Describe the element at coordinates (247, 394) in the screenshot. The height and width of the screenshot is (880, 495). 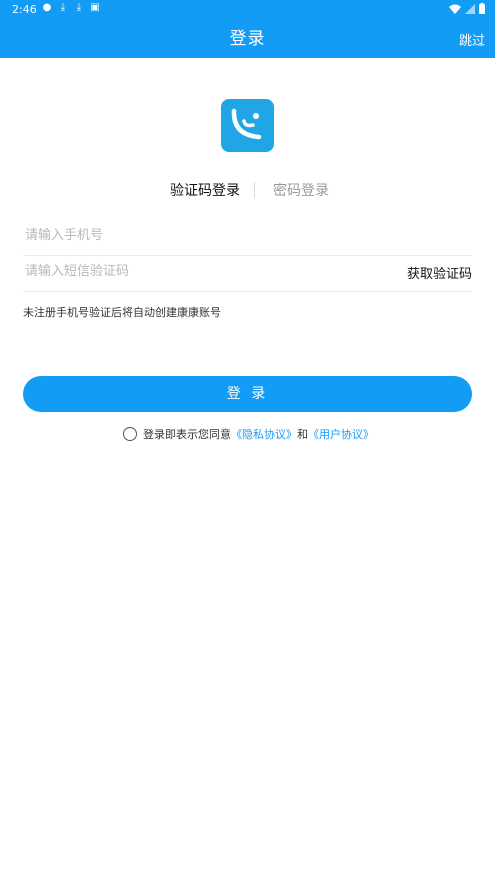
I see `login-button: 登 录` at that location.